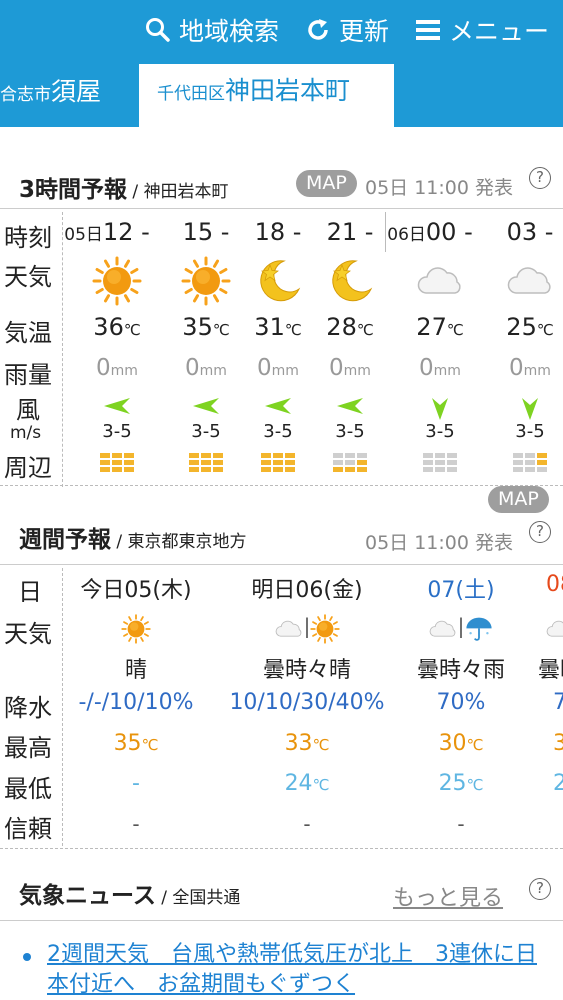  I want to click on refresh-button: 更新, so click(347, 30).